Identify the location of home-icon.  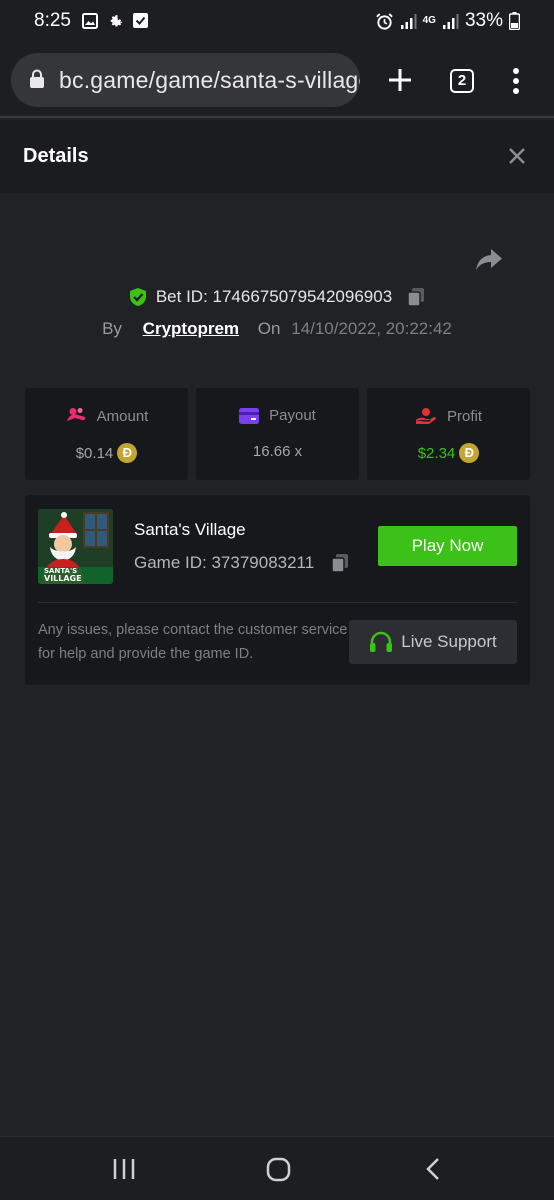
(278, 1169).